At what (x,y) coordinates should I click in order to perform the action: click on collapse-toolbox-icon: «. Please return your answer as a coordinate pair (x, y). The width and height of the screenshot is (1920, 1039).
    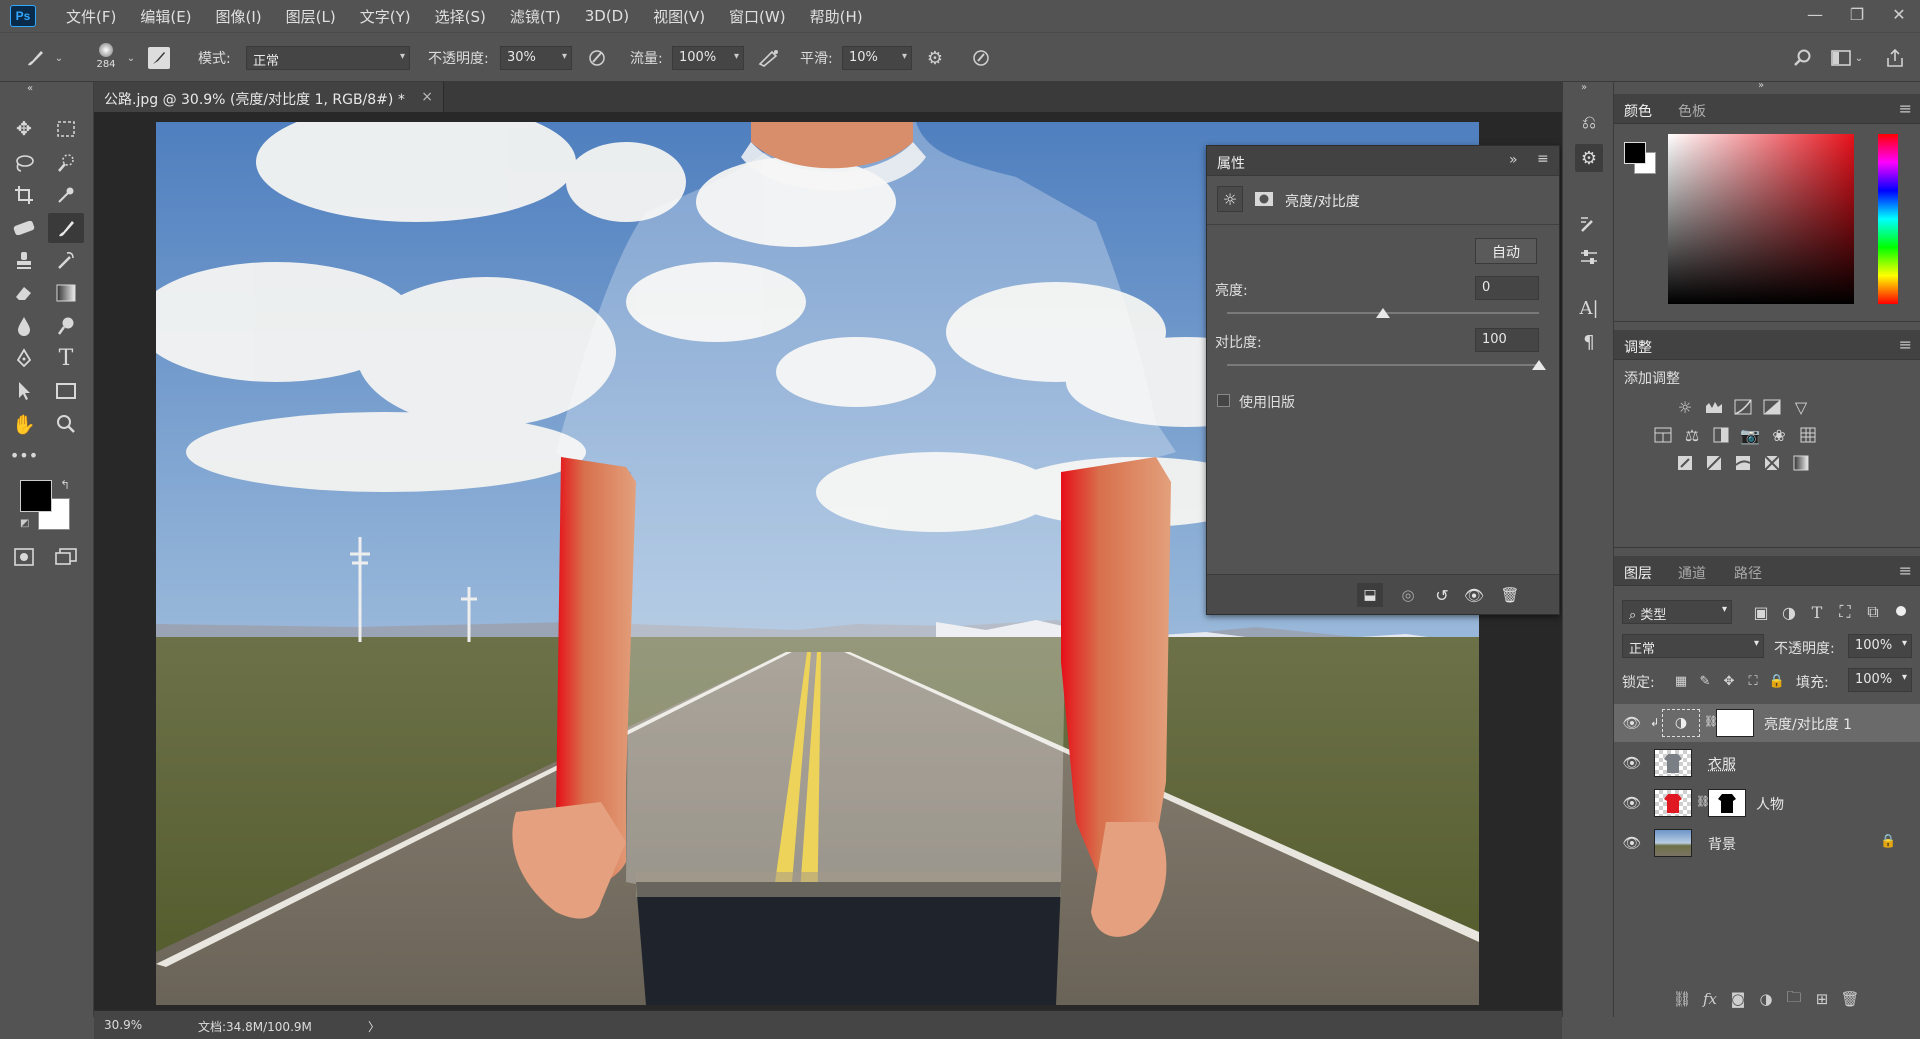
    Looking at the image, I should click on (30, 88).